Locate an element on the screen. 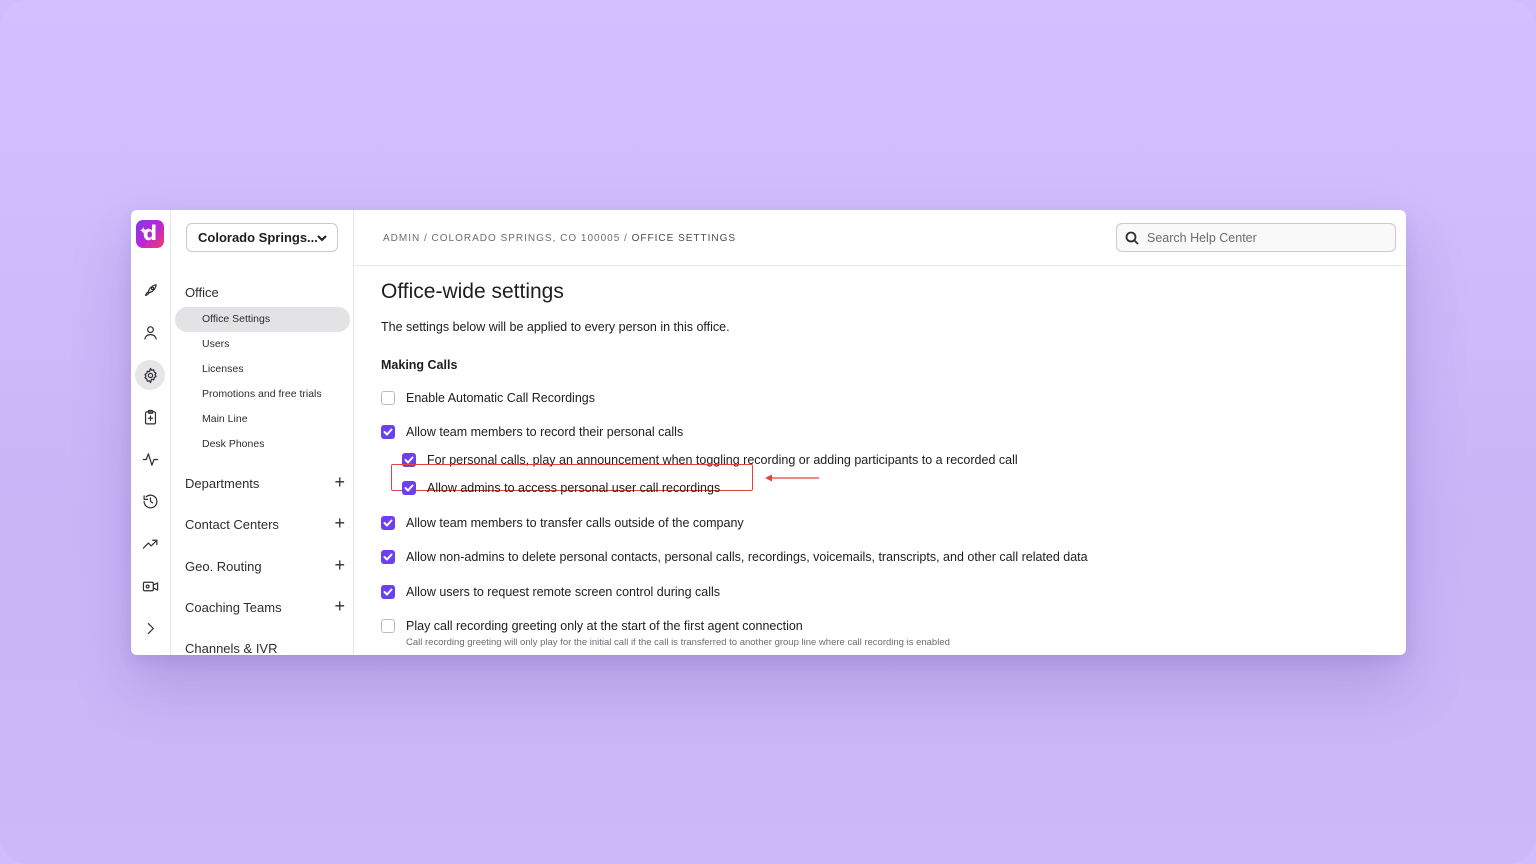  sidebar-group-geo-routing: Geo. Routing + is located at coordinates (265, 565).